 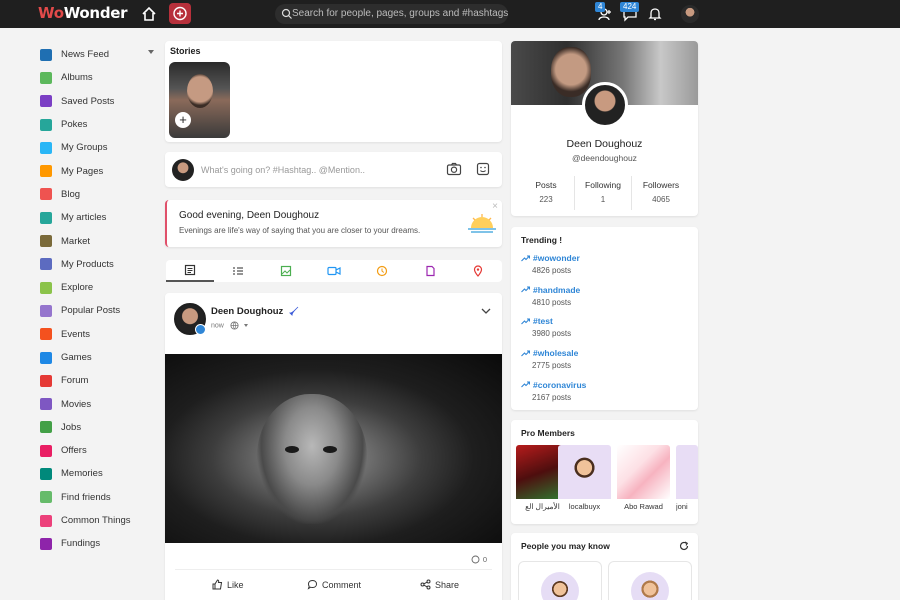 I want to click on tab-location, so click(x=478, y=271).